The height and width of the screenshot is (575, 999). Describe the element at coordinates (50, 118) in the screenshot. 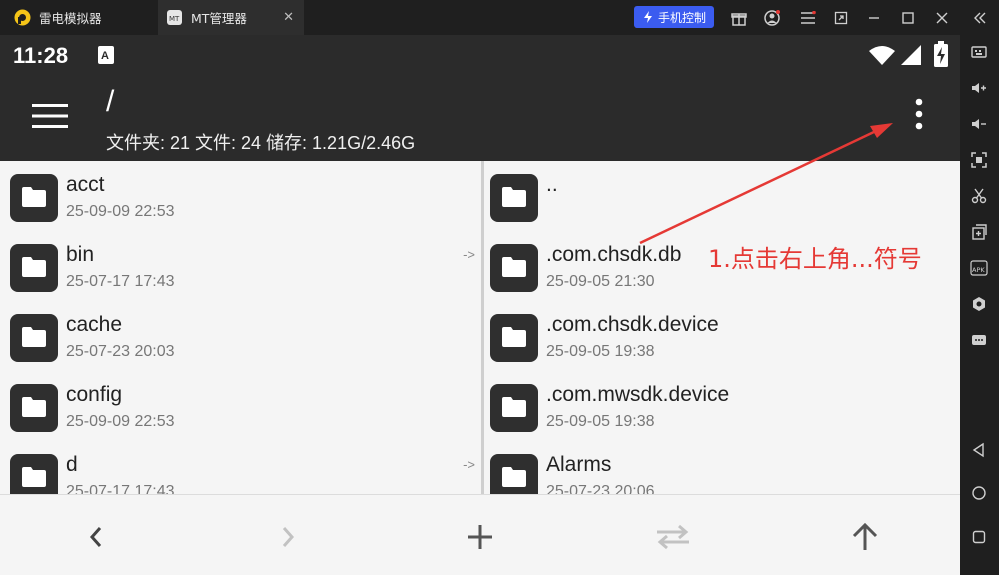

I see `hamburger-menu-icon` at that location.